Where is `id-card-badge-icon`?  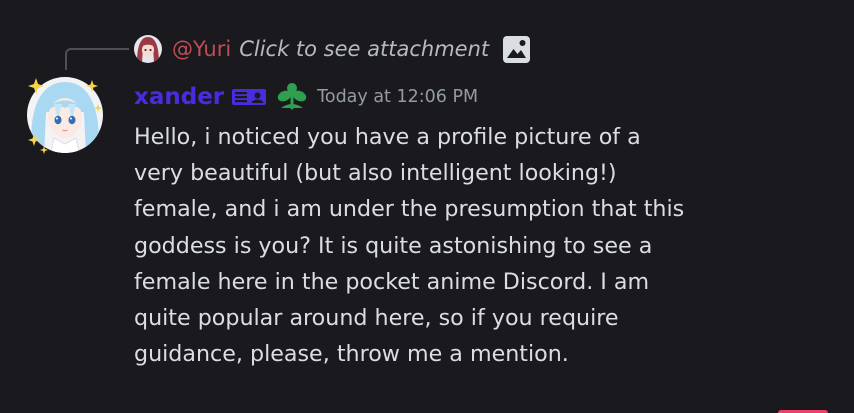
id-card-badge-icon is located at coordinates (249, 97).